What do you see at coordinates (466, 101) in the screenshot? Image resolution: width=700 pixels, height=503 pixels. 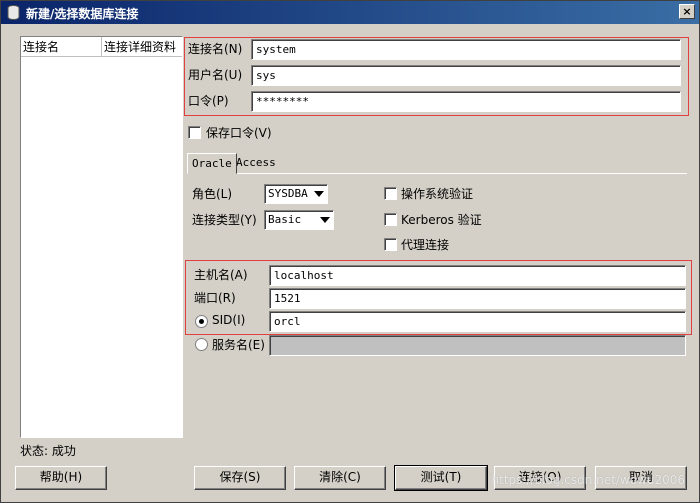 I see `password-input: ********` at bounding box center [466, 101].